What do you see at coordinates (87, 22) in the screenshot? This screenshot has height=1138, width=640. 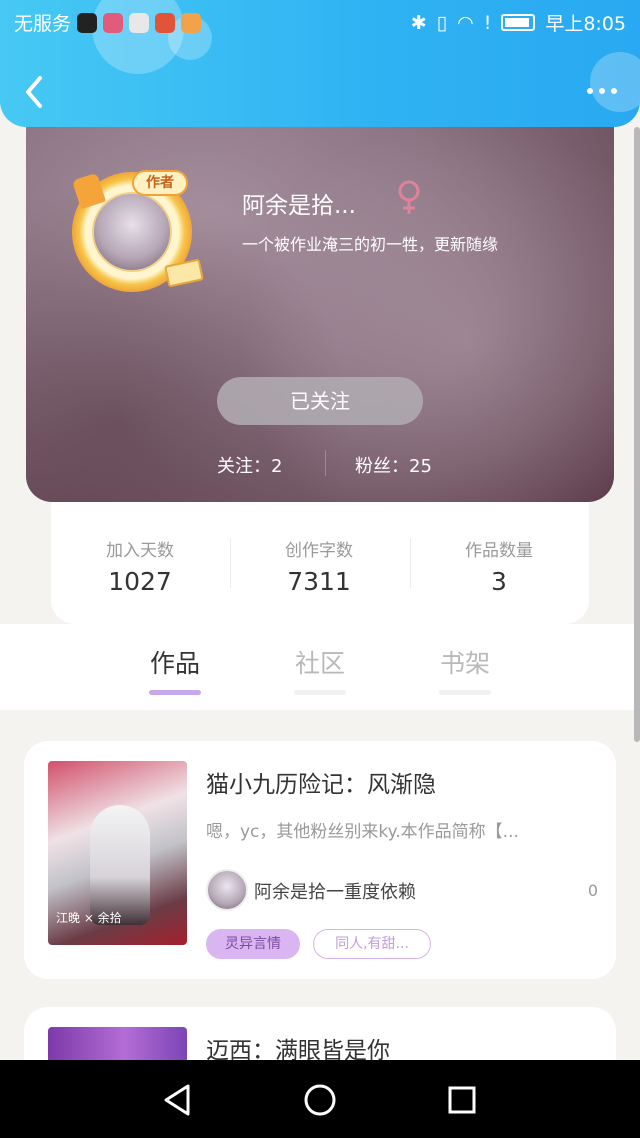 I see `tiktok-icon` at bounding box center [87, 22].